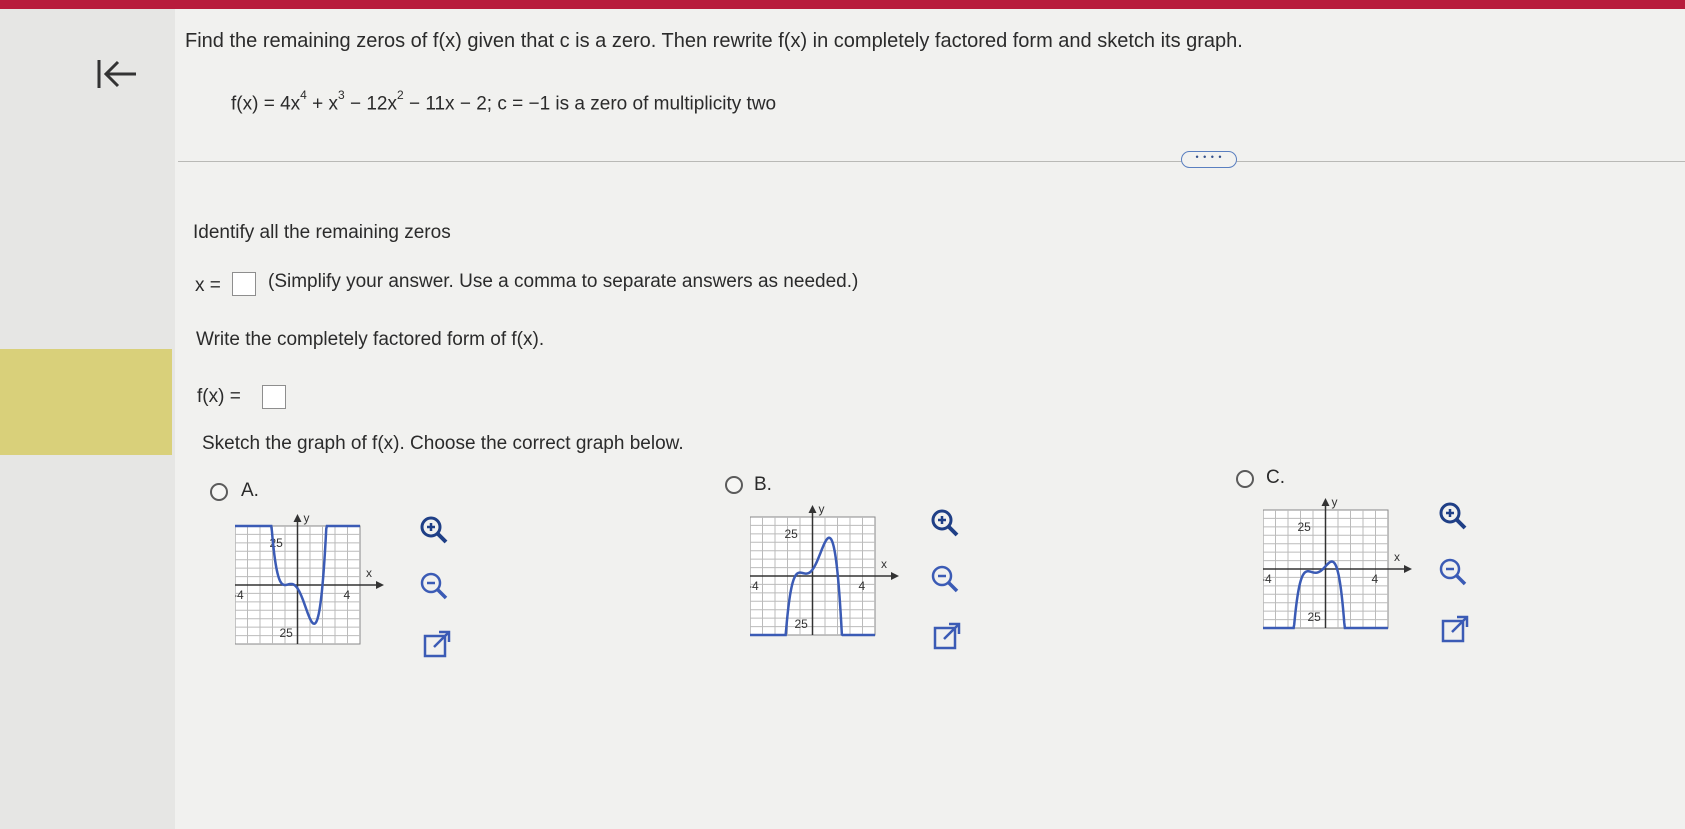 The height and width of the screenshot is (829, 1685). Describe the element at coordinates (1209, 159) in the screenshot. I see `show-more-button: • • • •` at that location.